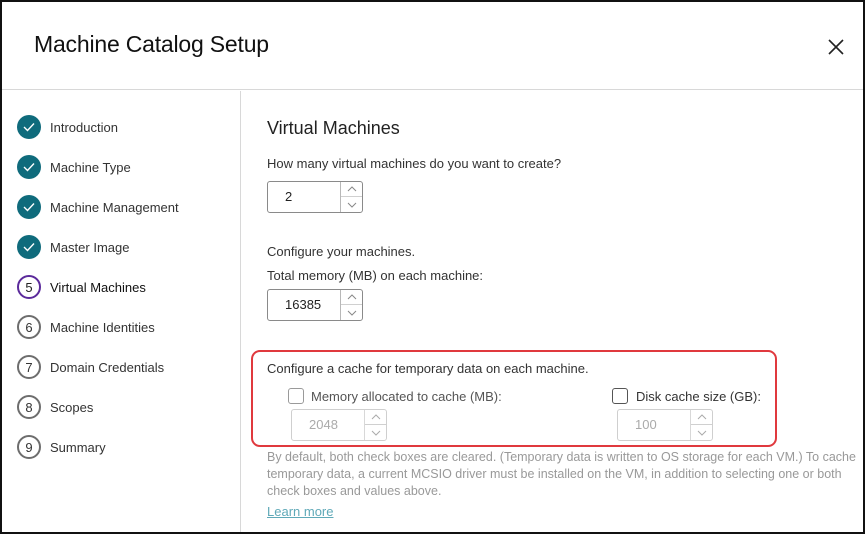 This screenshot has height=534, width=865. Describe the element at coordinates (29, 367) in the screenshot. I see `step-number-7: 7` at that location.